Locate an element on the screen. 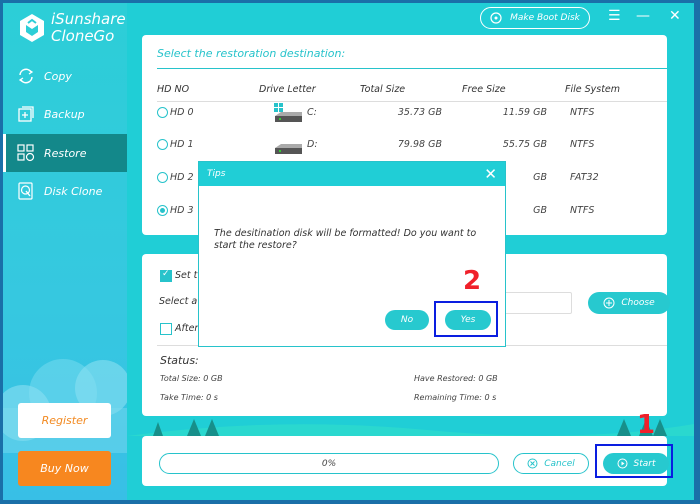 This screenshot has height=504, width=700. disk-clone-icon is located at coordinates (25, 191).